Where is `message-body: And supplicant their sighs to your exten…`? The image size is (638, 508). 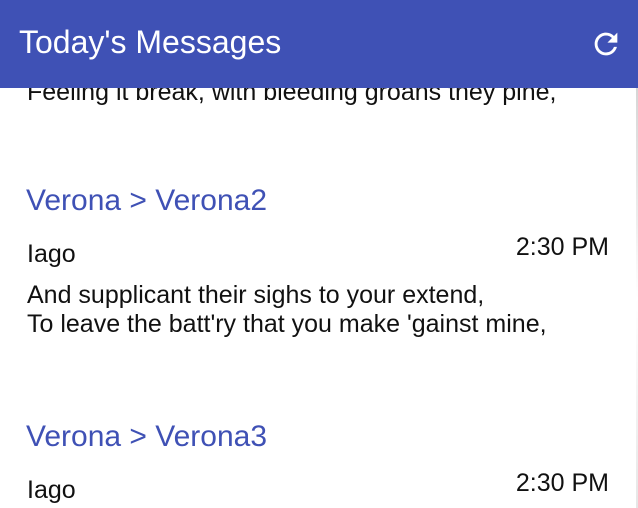
message-body: And supplicant their sighs to your exten… is located at coordinates (287, 310).